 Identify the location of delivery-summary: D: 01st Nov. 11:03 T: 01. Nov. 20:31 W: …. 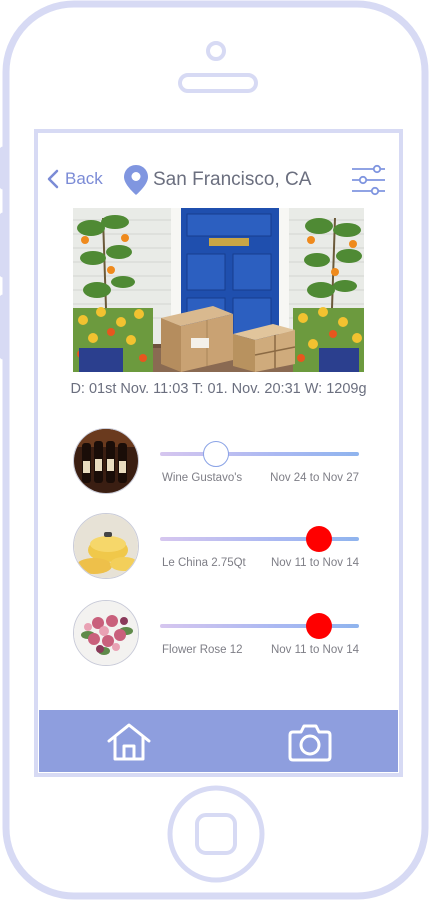
(218, 389).